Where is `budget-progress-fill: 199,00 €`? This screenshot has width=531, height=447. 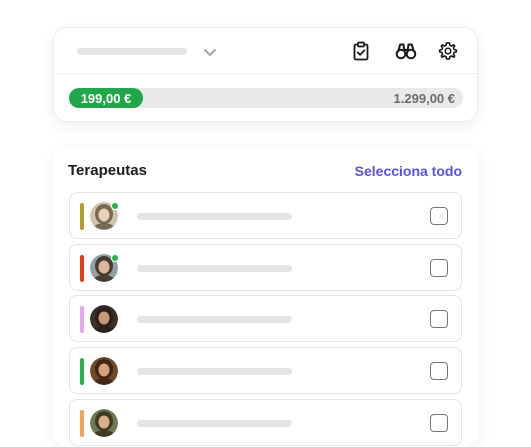
budget-progress-fill: 199,00 € is located at coordinates (106, 98).